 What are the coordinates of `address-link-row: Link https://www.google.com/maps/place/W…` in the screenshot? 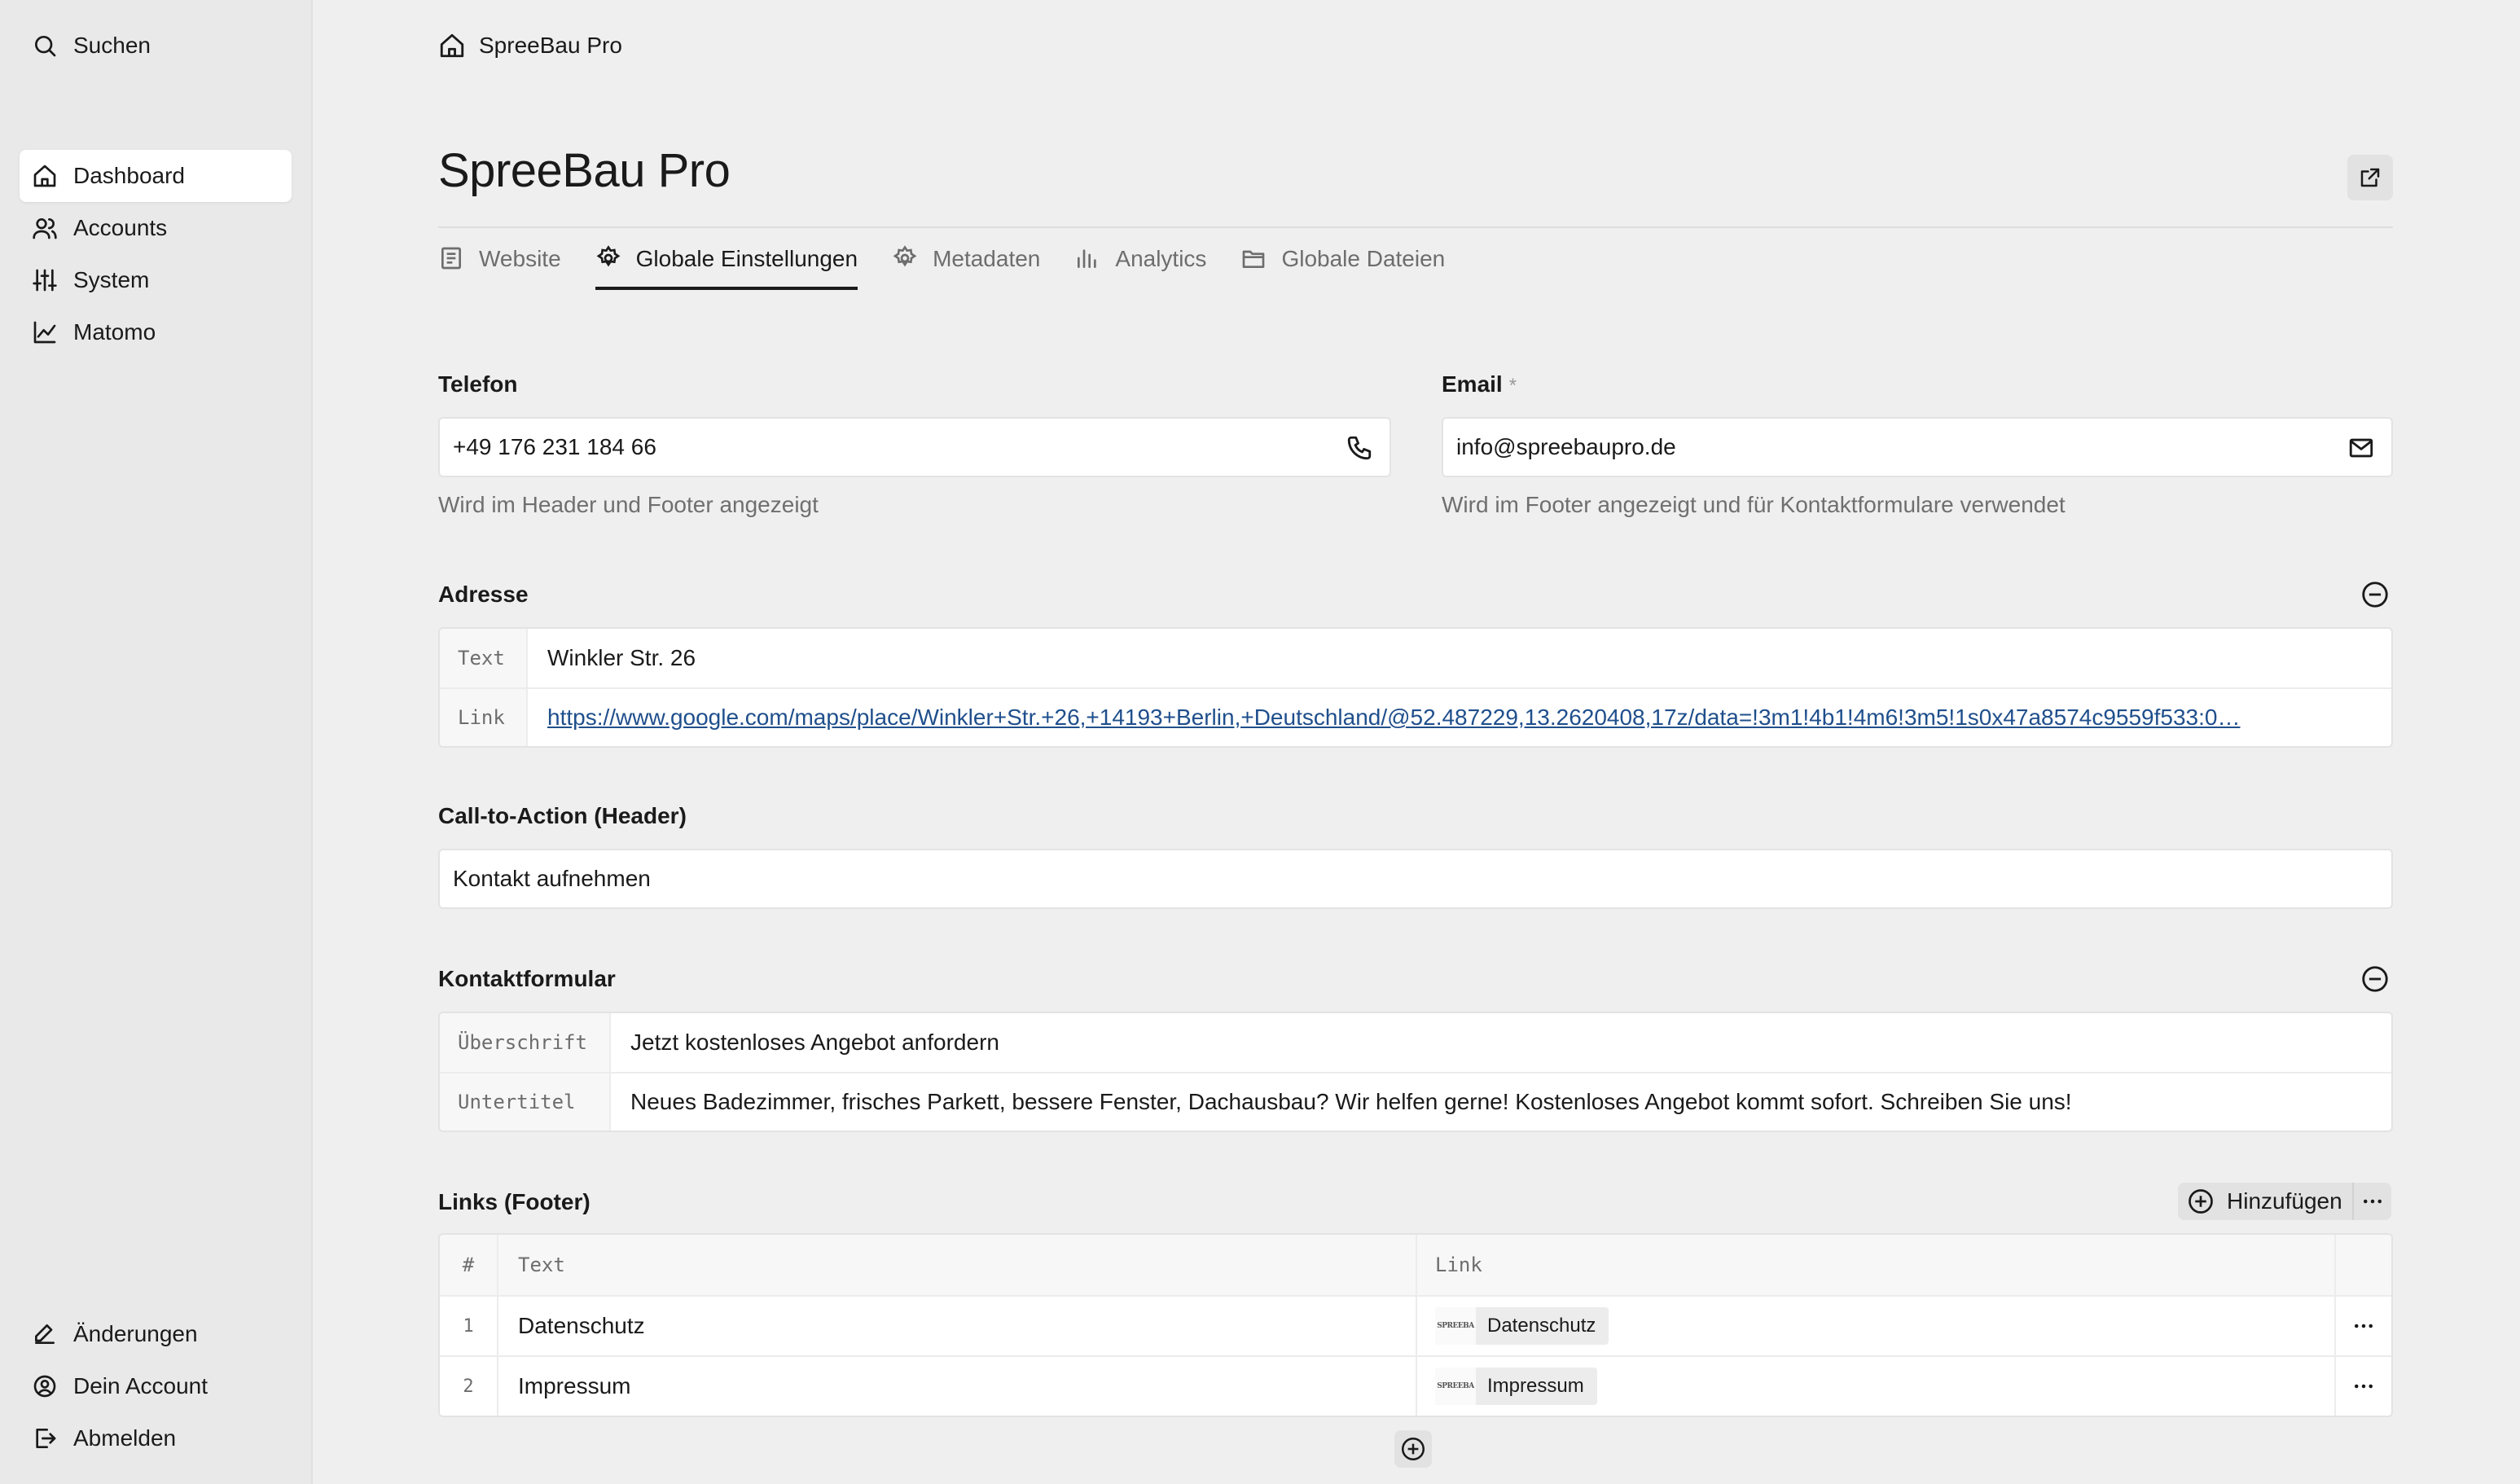 It's located at (1415, 716).